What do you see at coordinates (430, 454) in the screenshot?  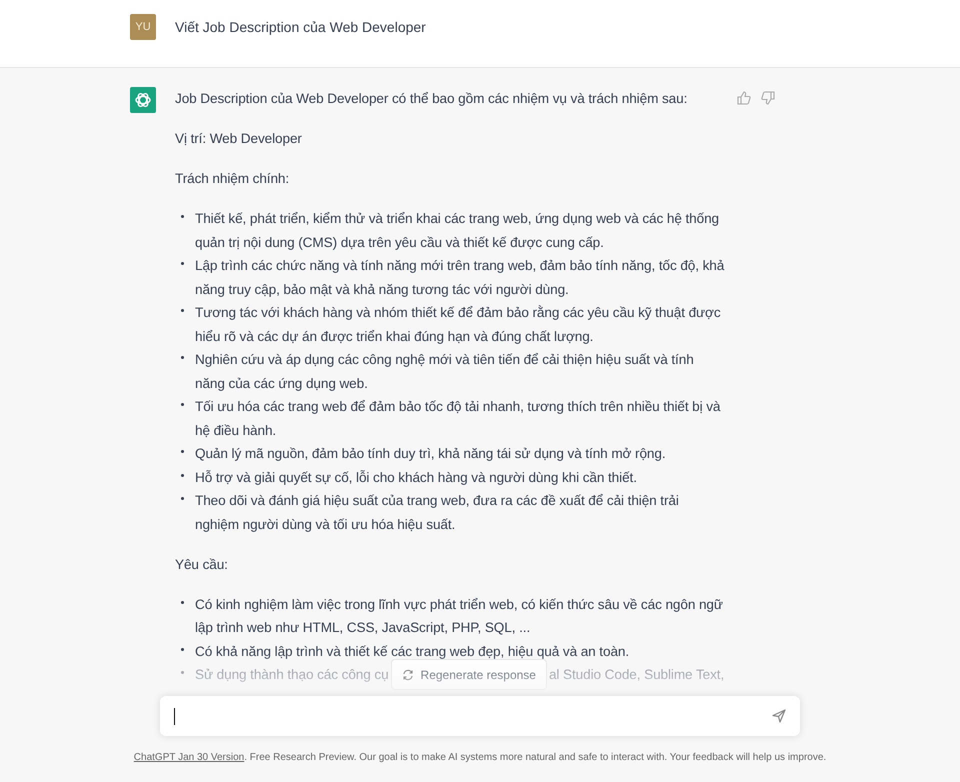 I see `list-item-text: Quản lý mã nguồn, đảm bảo tính duy trì, khả năng tái sử dụng và tính mở rộng.` at bounding box center [430, 454].